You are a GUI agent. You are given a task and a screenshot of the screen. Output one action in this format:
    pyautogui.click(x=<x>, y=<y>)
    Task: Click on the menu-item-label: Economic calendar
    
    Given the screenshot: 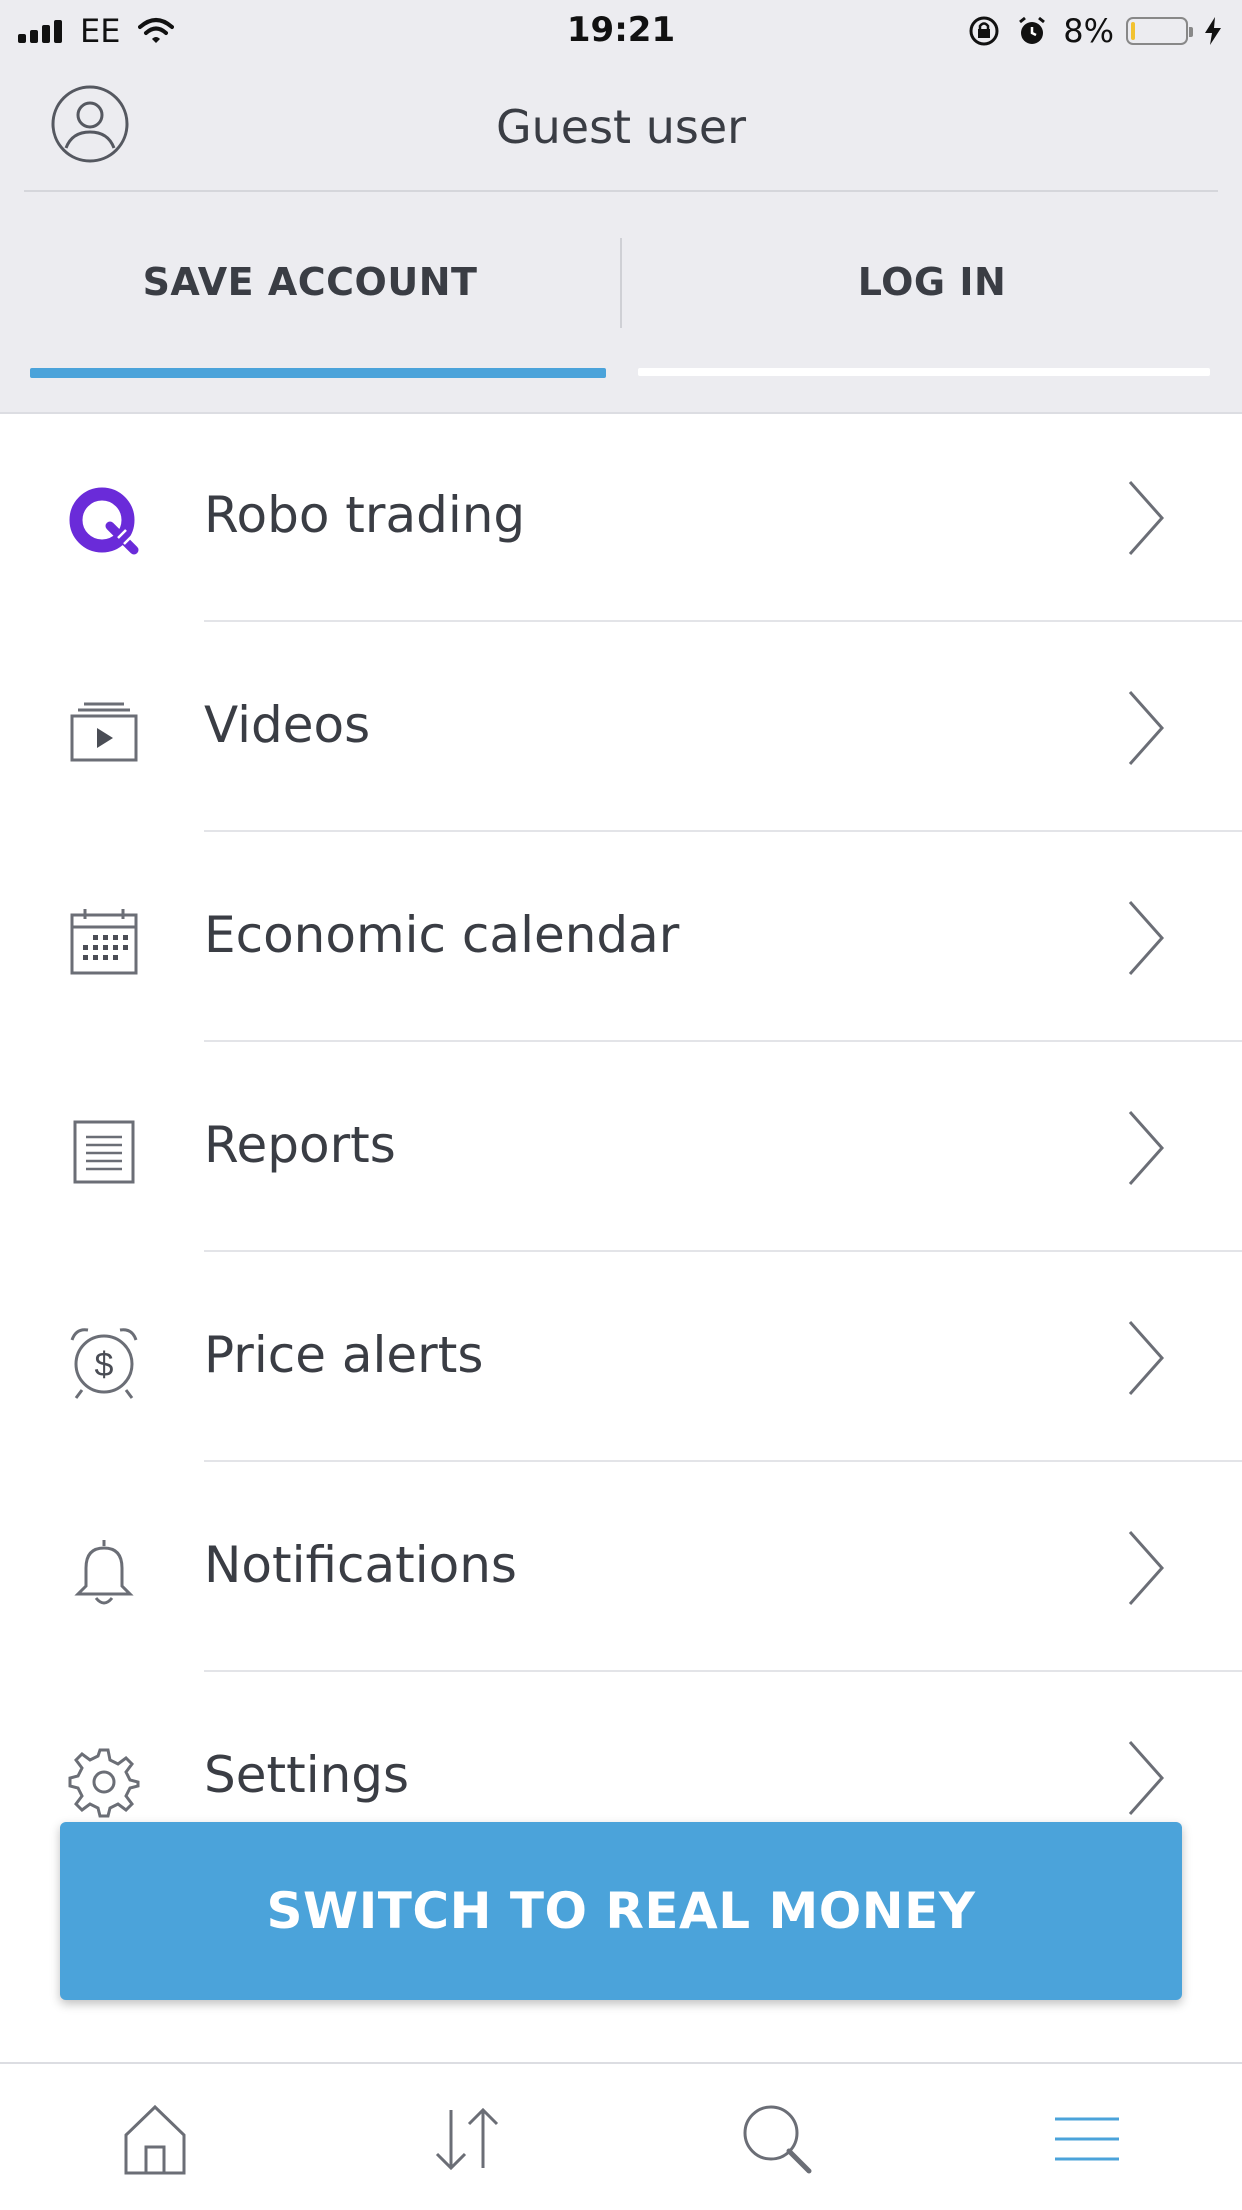 What is the action you would take?
    pyautogui.click(x=442, y=935)
    